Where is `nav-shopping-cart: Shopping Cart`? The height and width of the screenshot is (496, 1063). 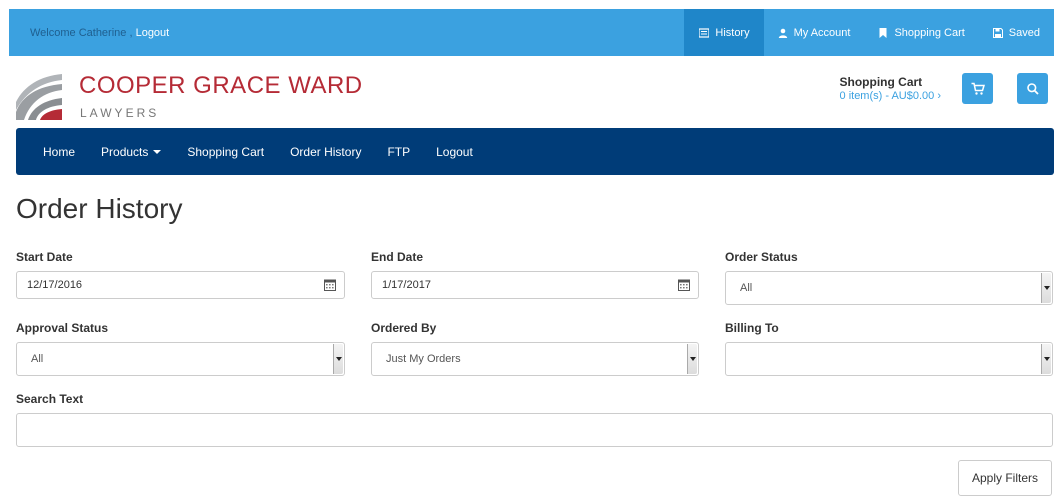 nav-shopping-cart: Shopping Cart is located at coordinates (225, 152).